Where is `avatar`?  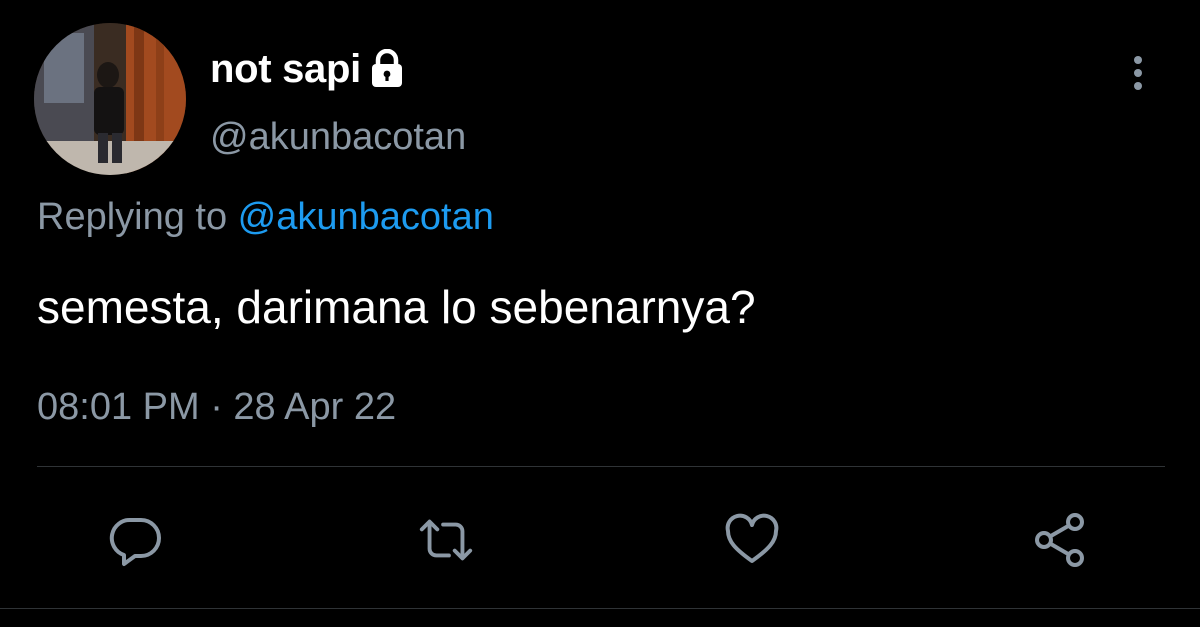 avatar is located at coordinates (110, 99).